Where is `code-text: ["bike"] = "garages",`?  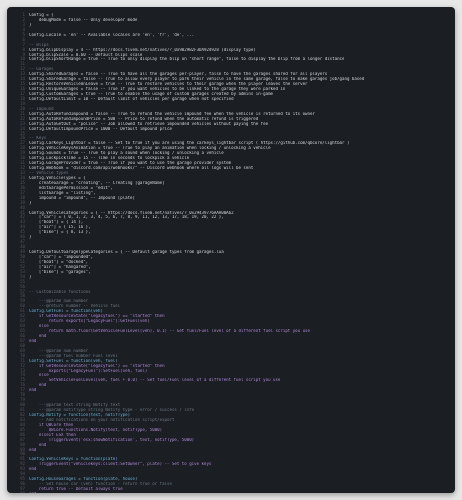
code-text: ["bike"] = "garages", is located at coordinates (60, 271).